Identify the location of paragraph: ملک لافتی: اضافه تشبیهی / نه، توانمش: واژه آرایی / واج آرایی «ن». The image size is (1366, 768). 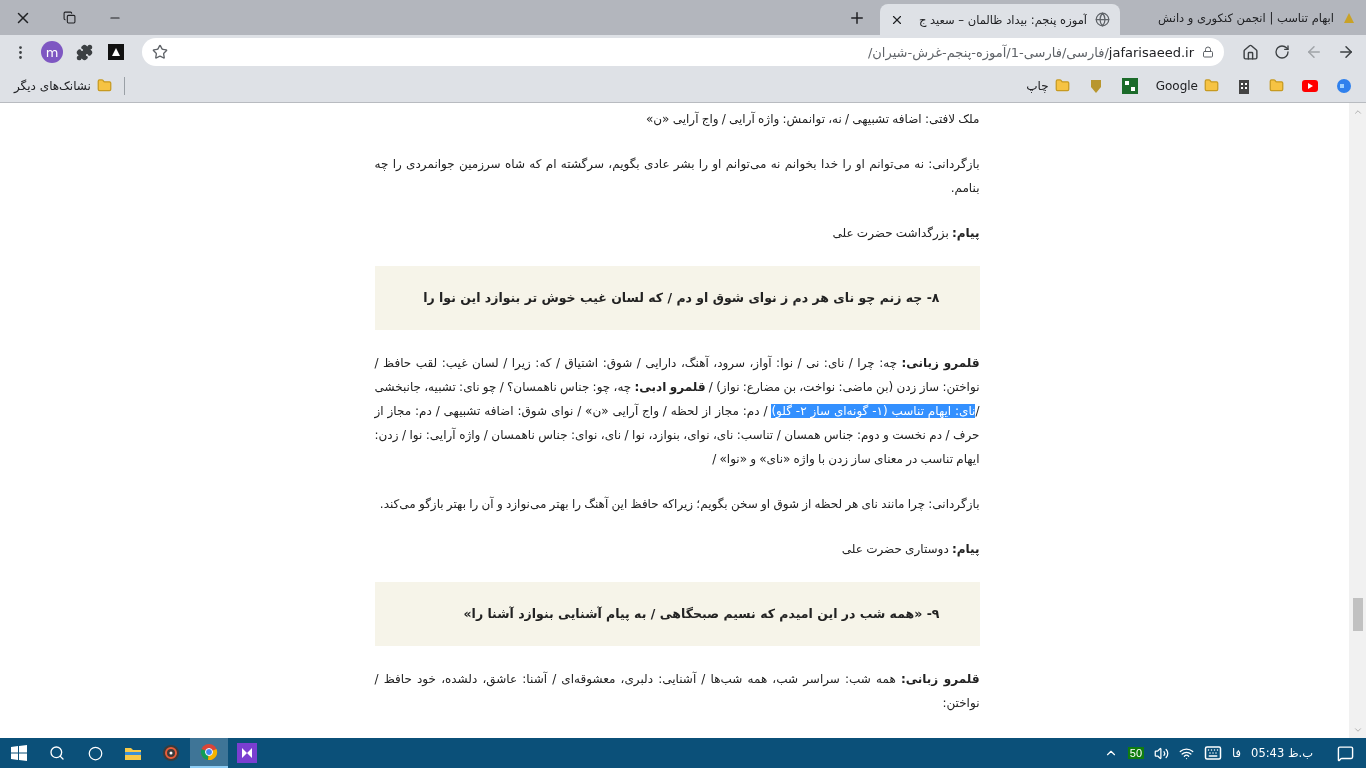
(812, 119).